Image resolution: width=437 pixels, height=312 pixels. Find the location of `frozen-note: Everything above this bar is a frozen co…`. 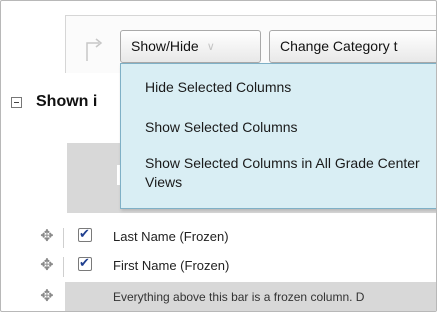

frozen-note: Everything above this bar is a frozen co… is located at coordinates (239, 297).